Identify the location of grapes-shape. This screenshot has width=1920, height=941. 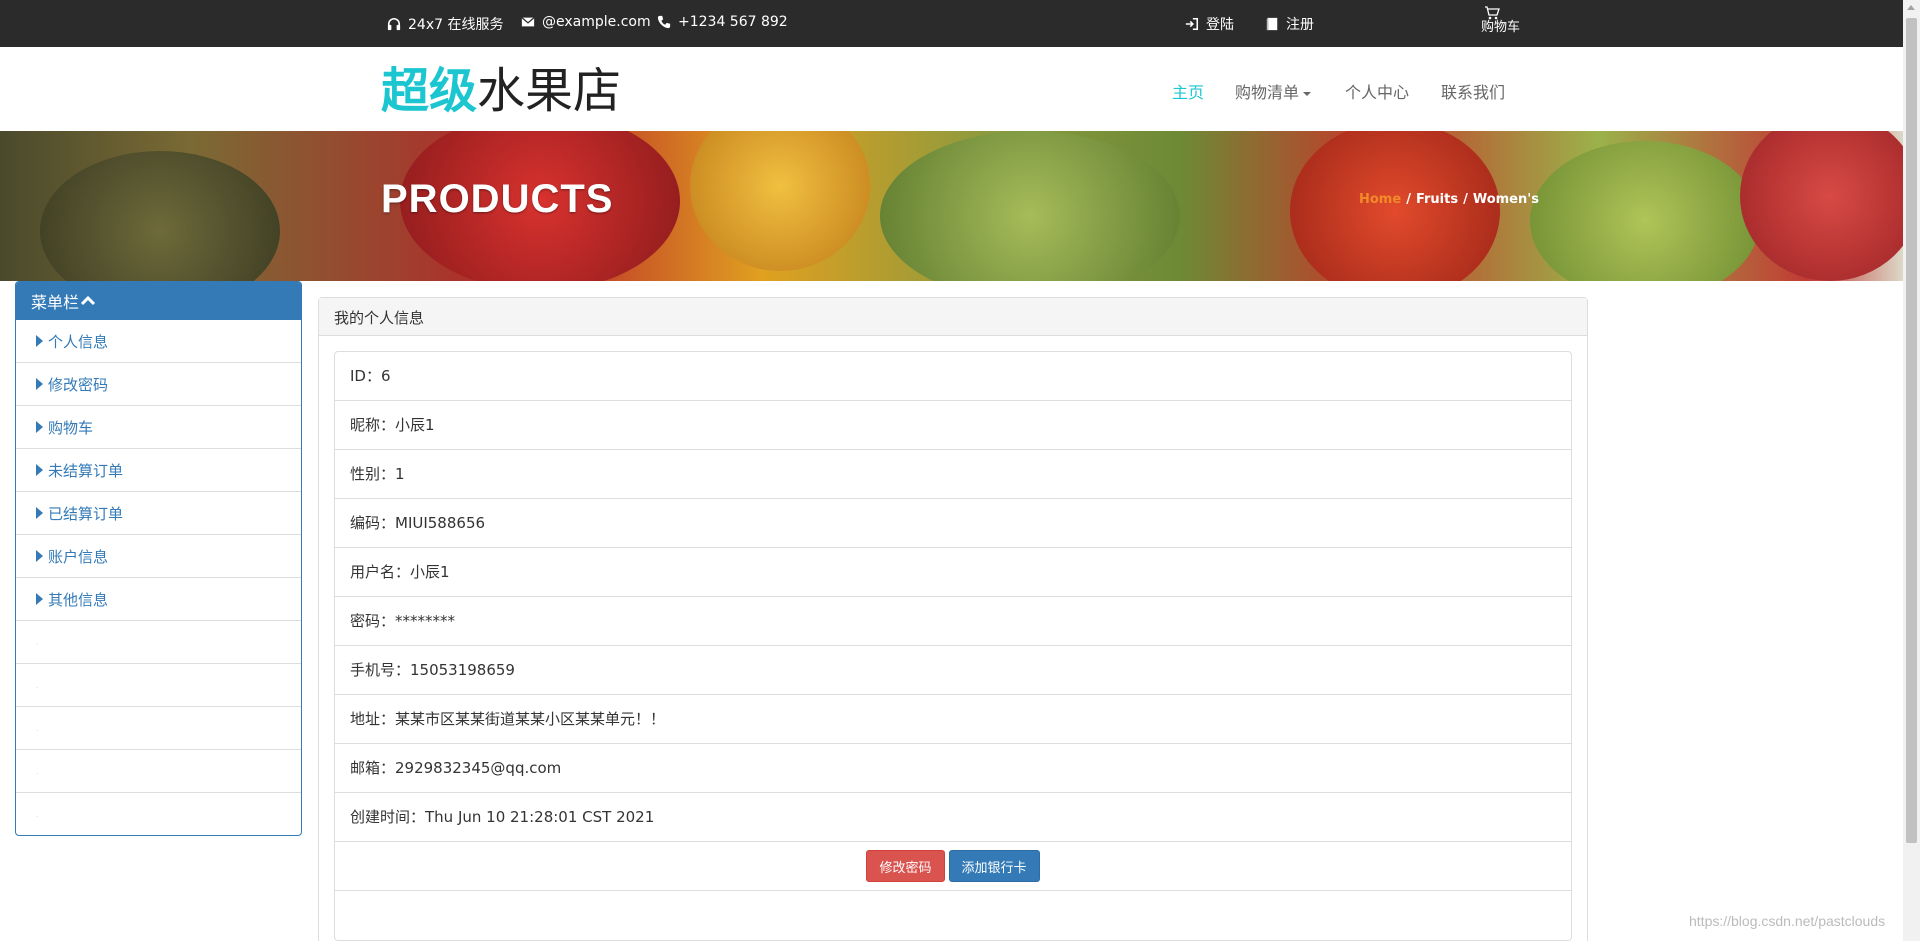
(1030, 206).